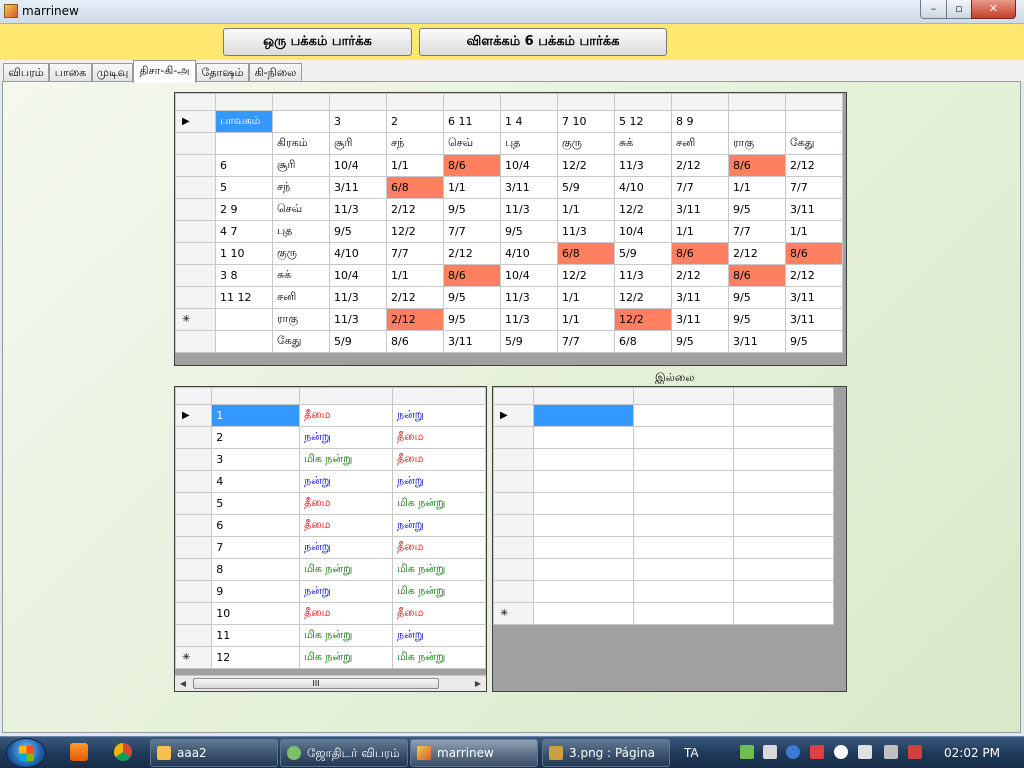 The width and height of the screenshot is (1024, 768). I want to click on grid-cell: 5/9, so click(643, 253).